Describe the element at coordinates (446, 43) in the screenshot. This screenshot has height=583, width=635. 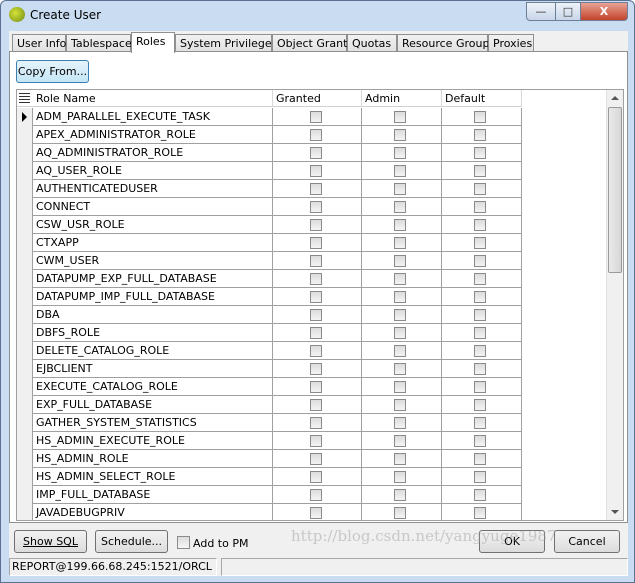
I see `tab-resource-groups: Resource Groups` at that location.